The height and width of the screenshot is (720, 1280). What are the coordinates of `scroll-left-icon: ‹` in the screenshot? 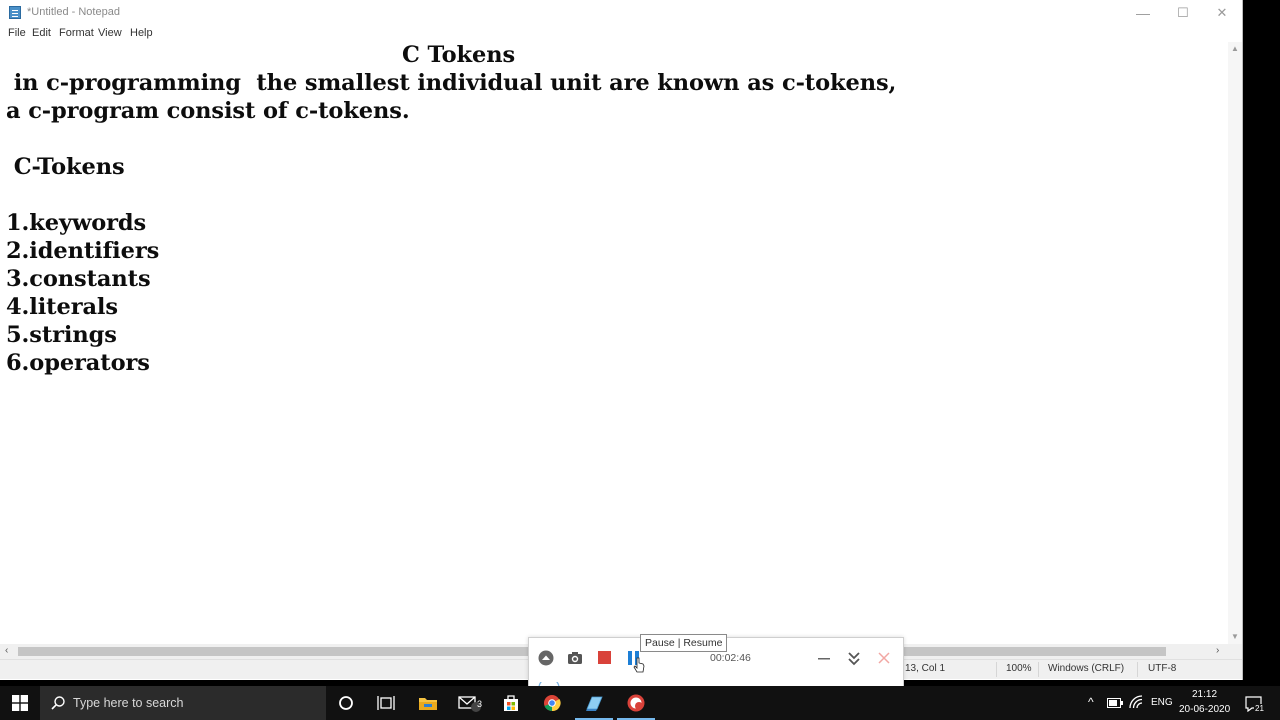 It's located at (6, 650).